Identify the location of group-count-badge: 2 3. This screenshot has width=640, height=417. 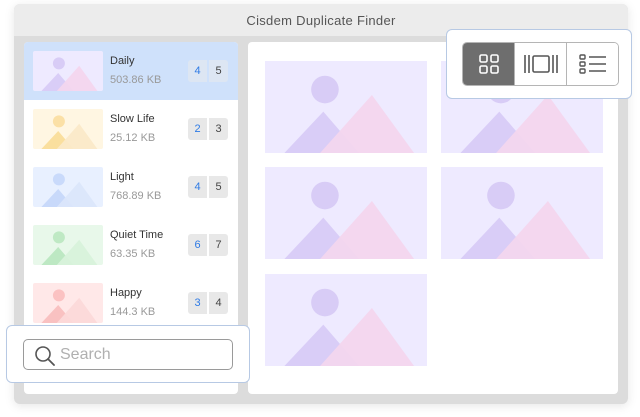
(208, 129).